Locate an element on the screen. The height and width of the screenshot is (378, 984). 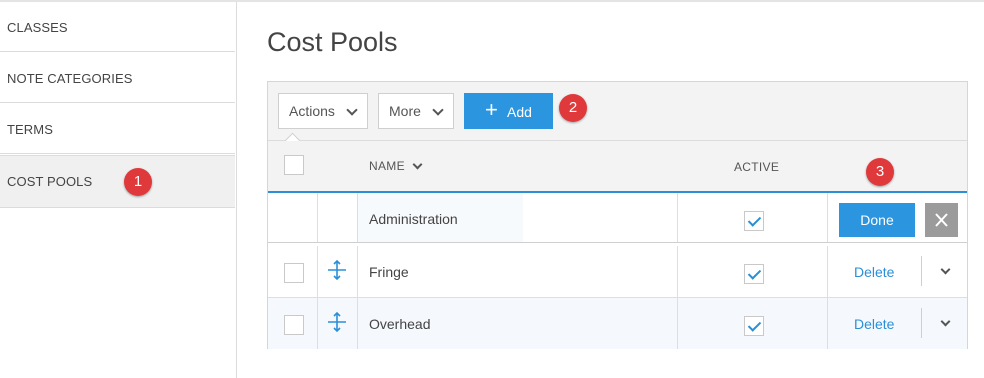
name-column-header: NAME is located at coordinates (387, 166).